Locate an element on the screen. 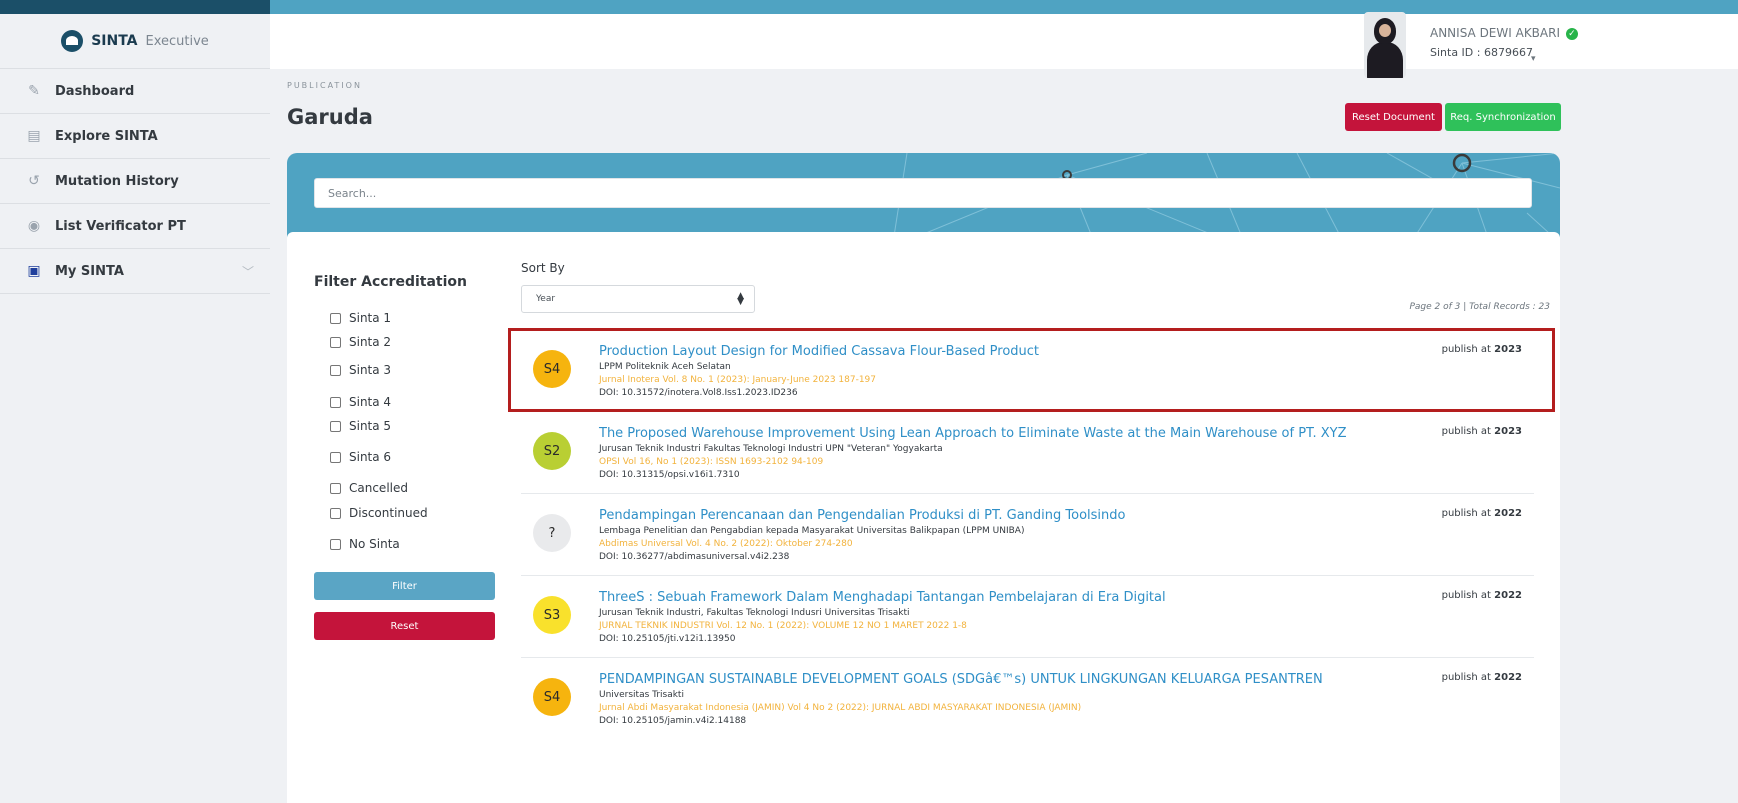  accreditation-badge: S3 is located at coordinates (552, 615).